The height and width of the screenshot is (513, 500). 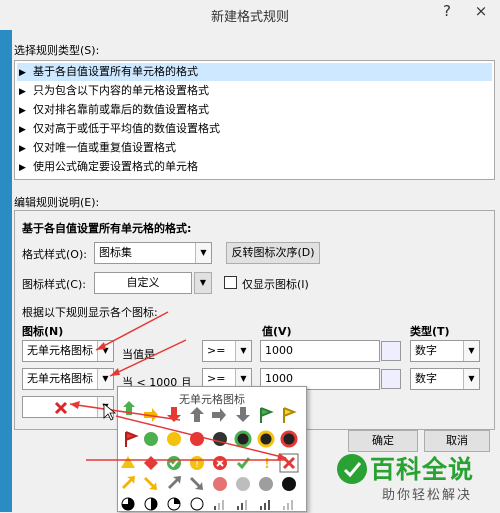 What do you see at coordinates (383, 441) in the screenshot?
I see `ok-button: 确定` at bounding box center [383, 441].